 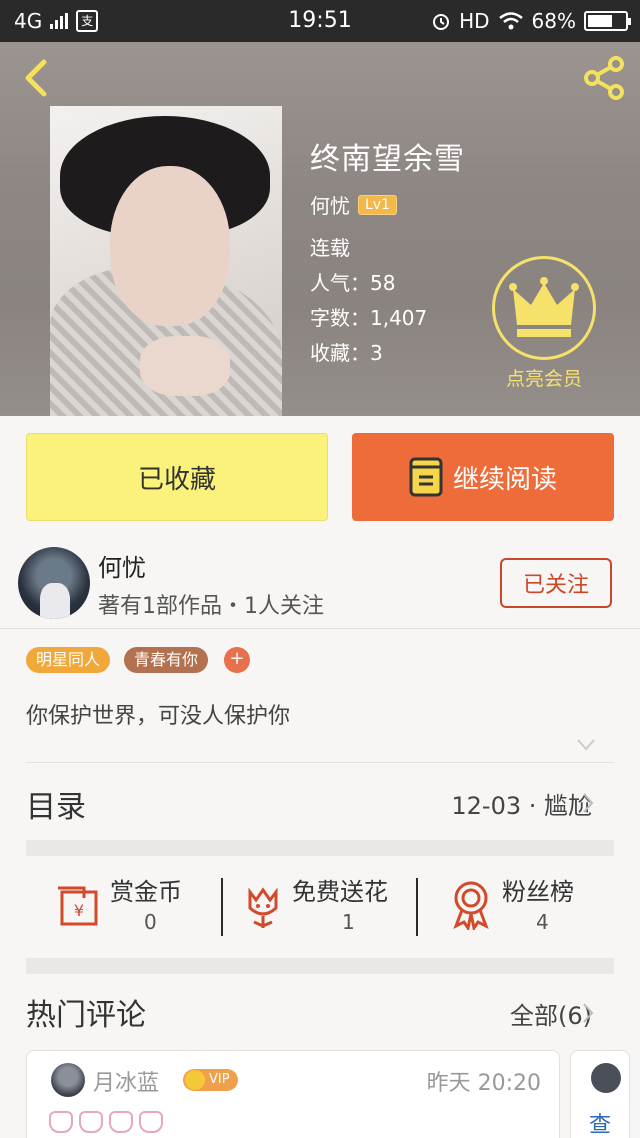 What do you see at coordinates (324, 907) in the screenshot?
I see `free-flower: 免费送花 1` at bounding box center [324, 907].